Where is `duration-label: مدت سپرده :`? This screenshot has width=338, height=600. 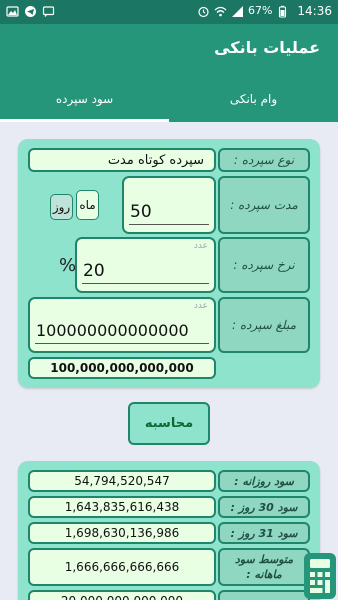 duration-label: مدت سپرده : is located at coordinates (264, 205).